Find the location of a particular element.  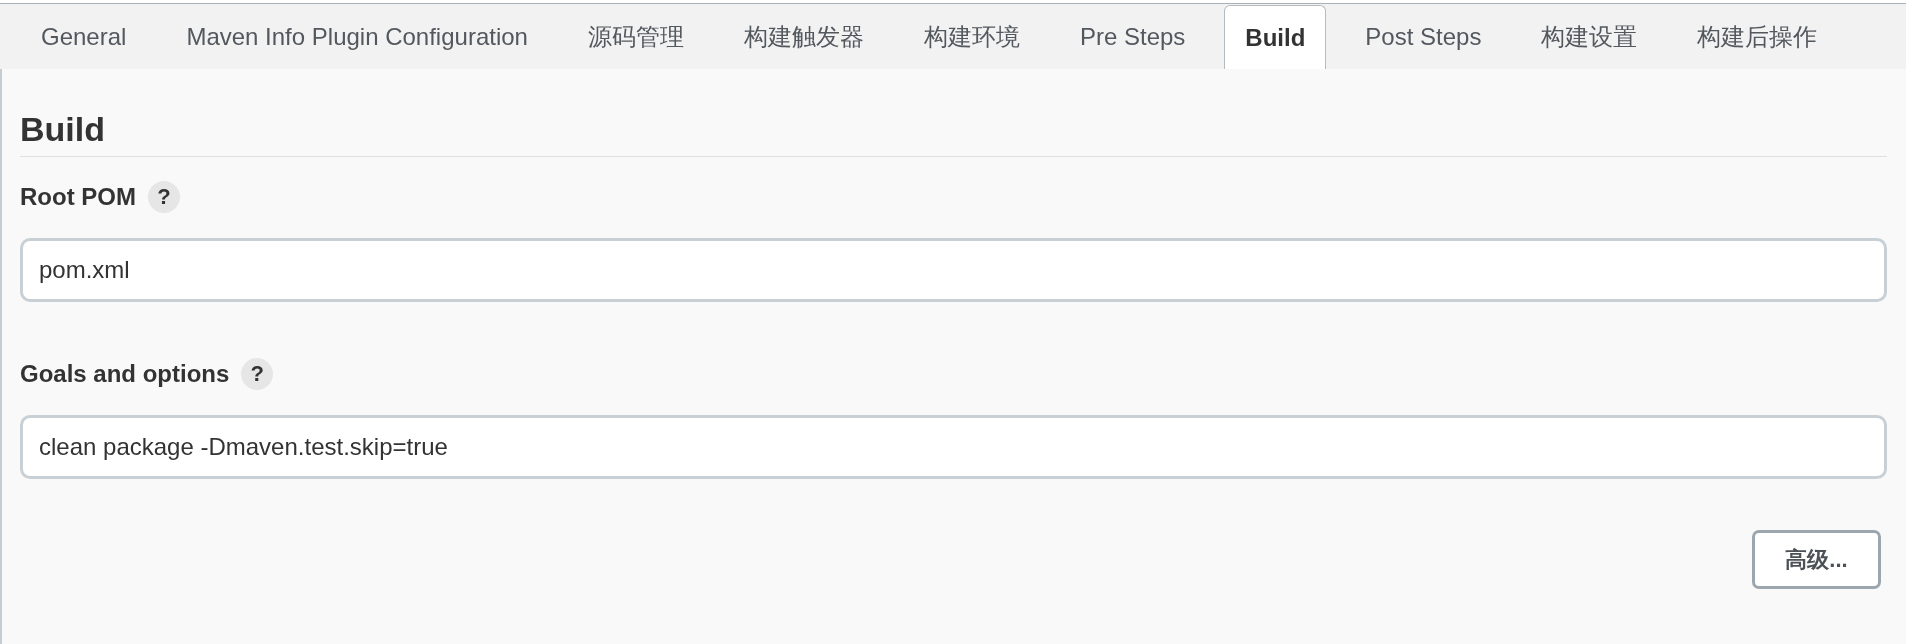

section-title: Build is located at coordinates (63, 129).